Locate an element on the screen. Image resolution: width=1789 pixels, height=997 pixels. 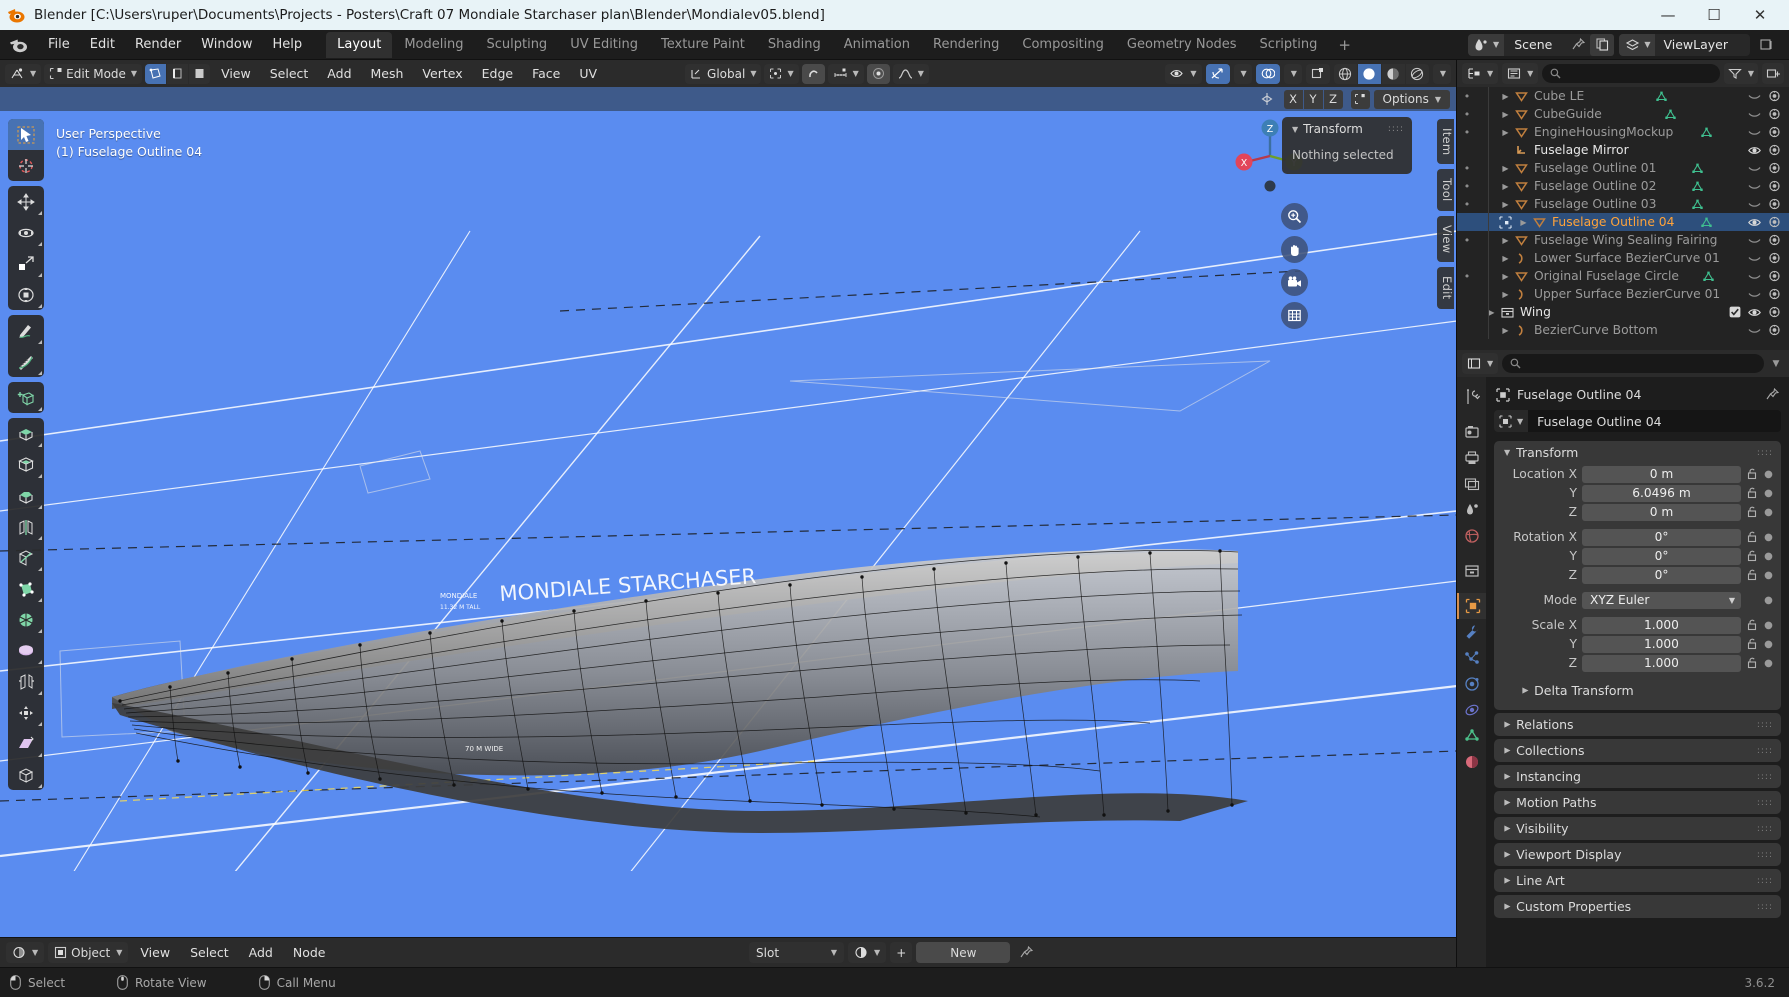
tool-add-cube-button is located at coordinates (26, 397).